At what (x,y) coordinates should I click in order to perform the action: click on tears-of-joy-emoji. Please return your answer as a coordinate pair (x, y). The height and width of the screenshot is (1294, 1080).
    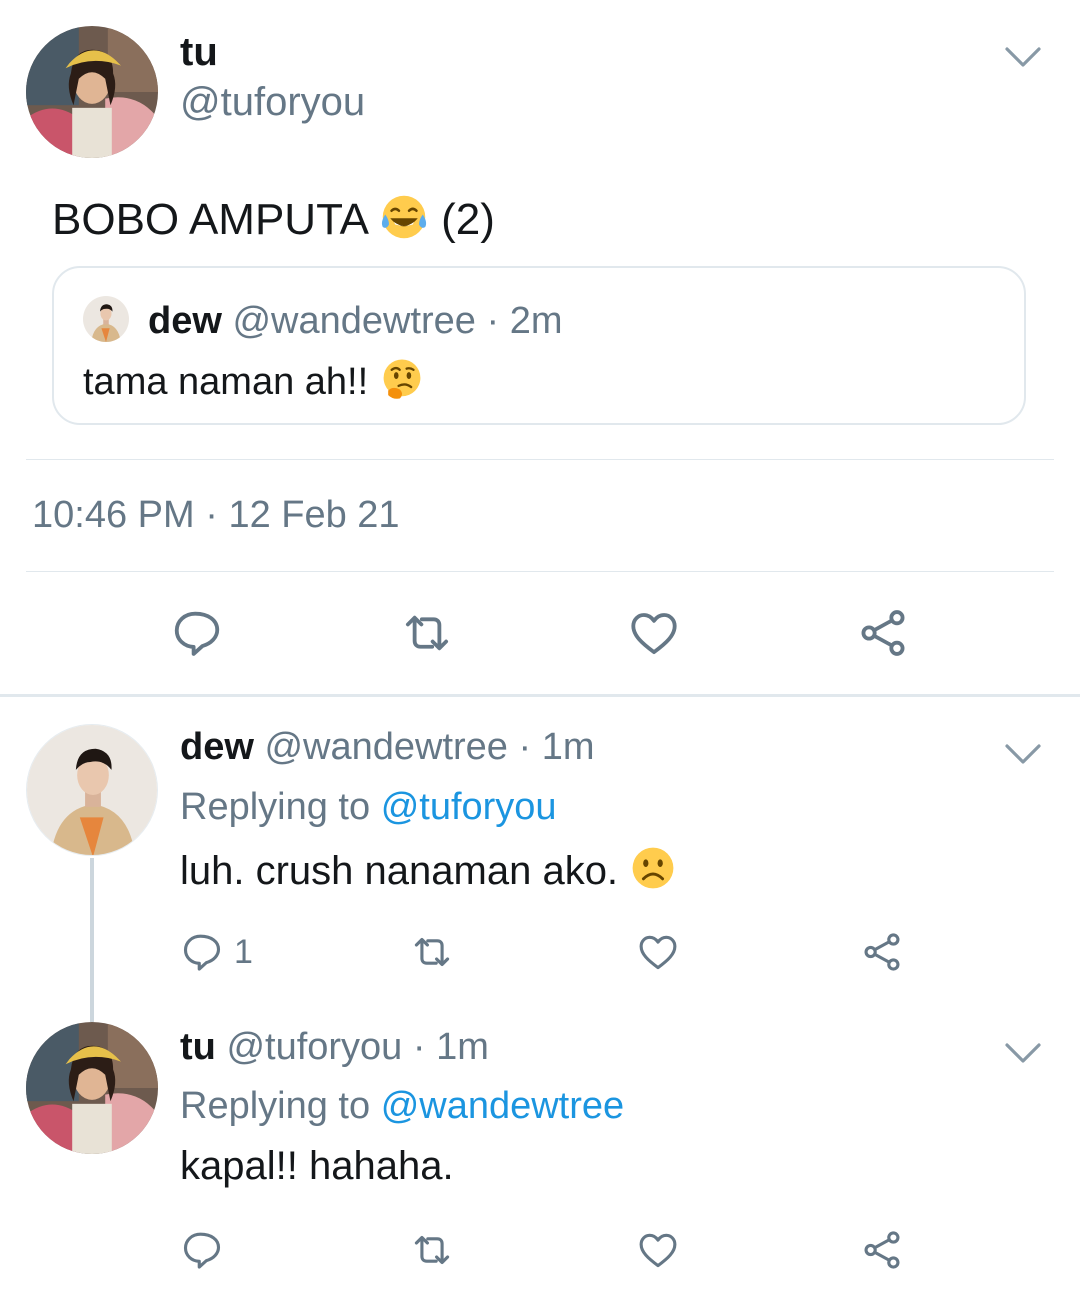
    Looking at the image, I should click on (404, 219).